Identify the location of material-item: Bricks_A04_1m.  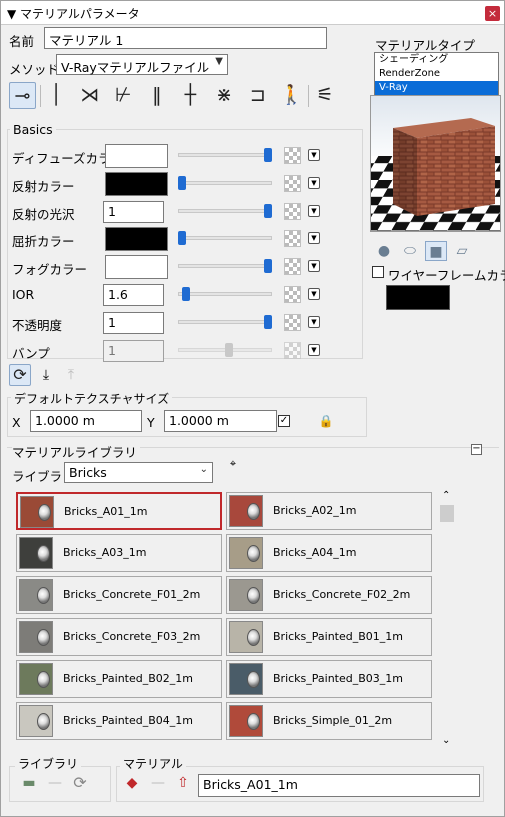
(329, 553).